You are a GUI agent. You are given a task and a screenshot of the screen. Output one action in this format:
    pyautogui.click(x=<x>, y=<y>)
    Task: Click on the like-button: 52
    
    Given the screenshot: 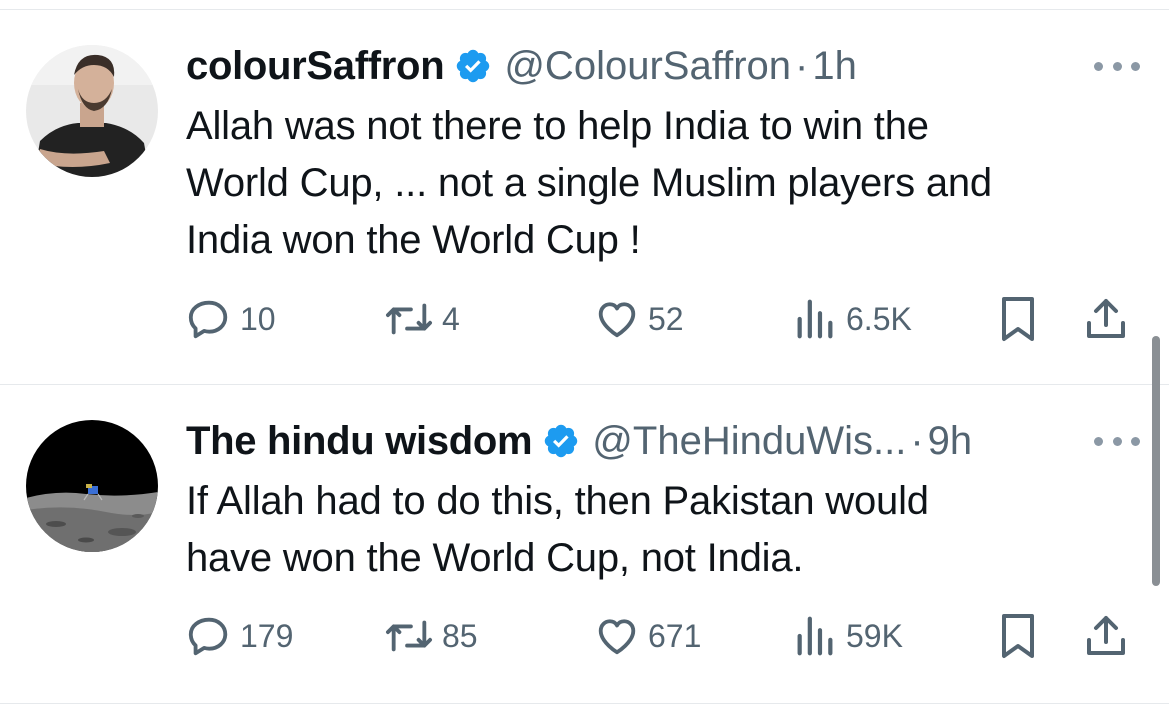 What is the action you would take?
    pyautogui.click(x=639, y=319)
    